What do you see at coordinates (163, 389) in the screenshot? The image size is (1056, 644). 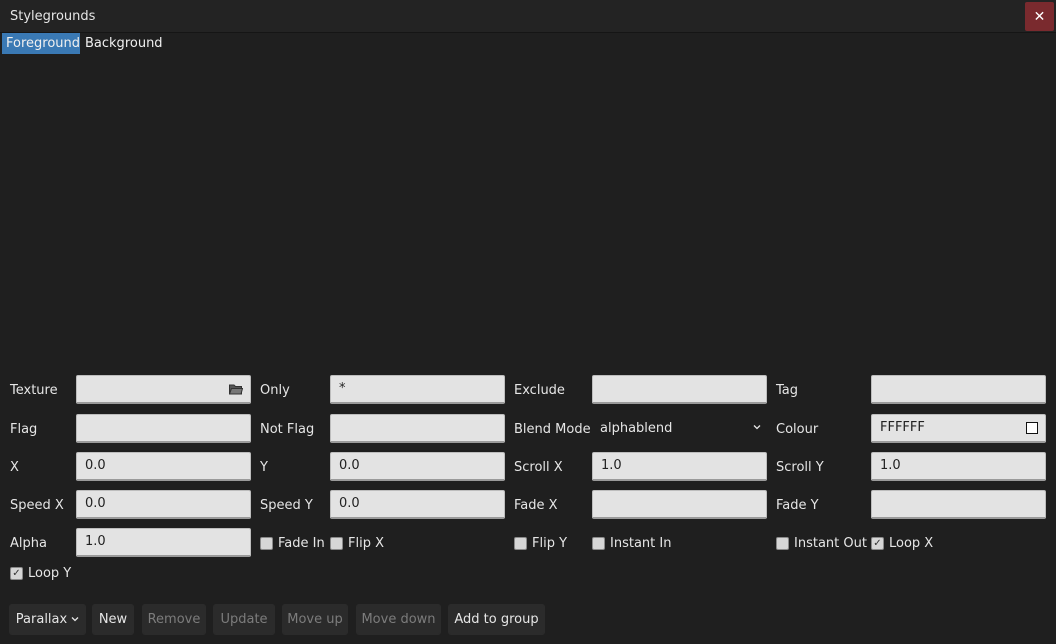 I see `texture-field` at bounding box center [163, 389].